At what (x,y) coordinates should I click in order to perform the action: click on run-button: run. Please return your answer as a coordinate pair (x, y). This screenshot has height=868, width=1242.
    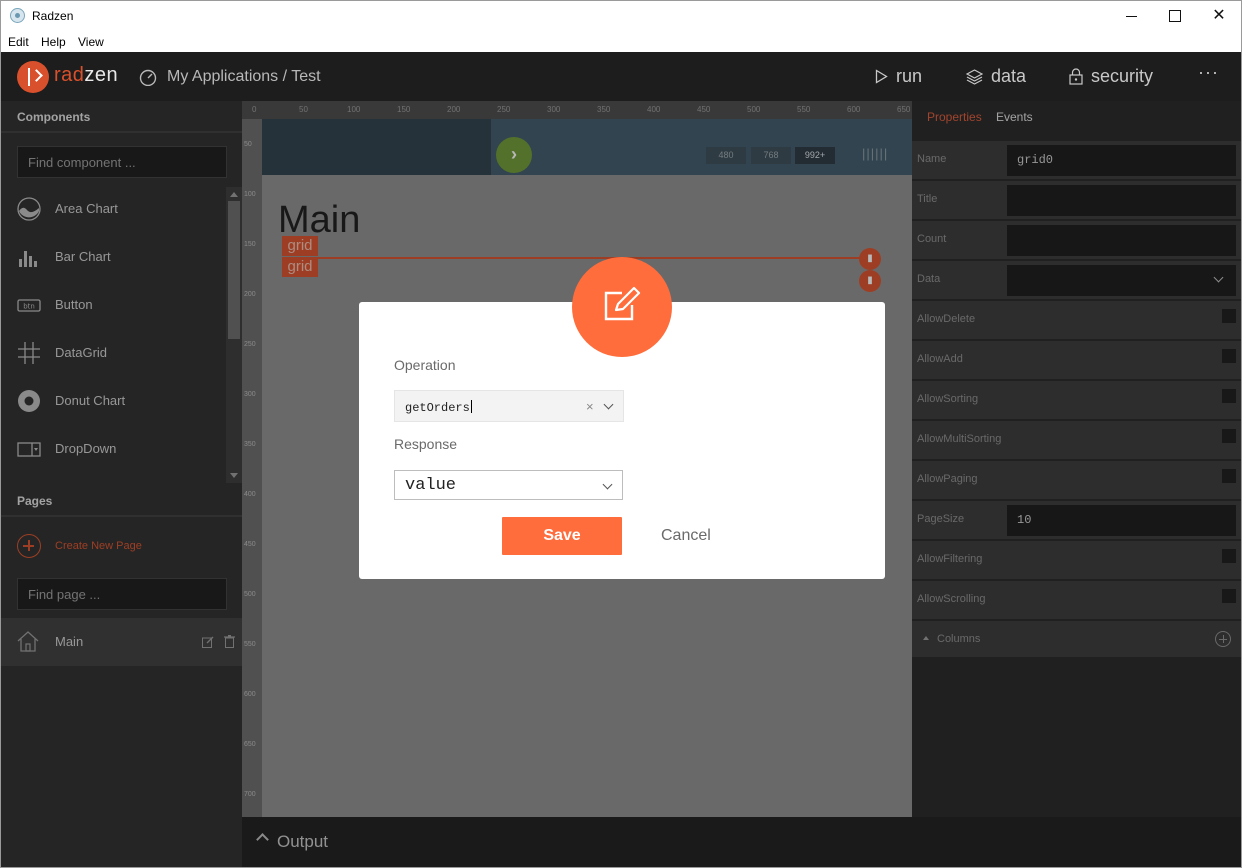
    Looking at the image, I should click on (898, 76).